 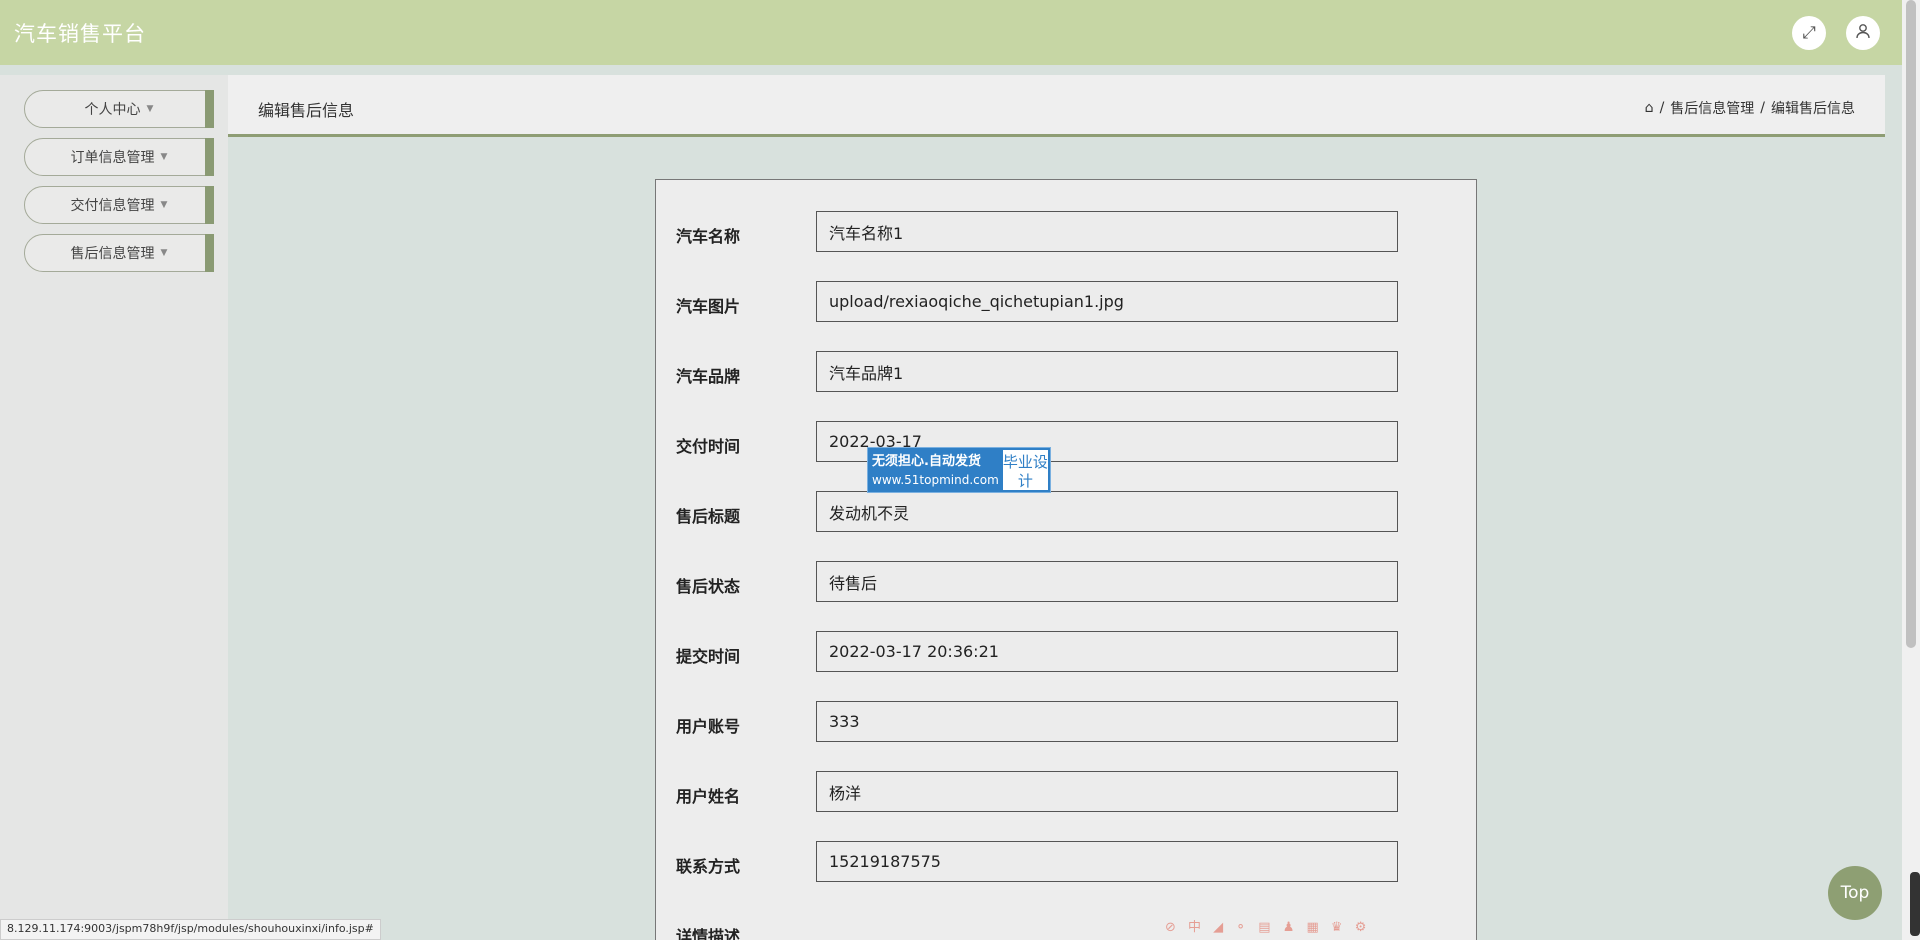 I want to click on ime-toolbar-icons: ⊘ 中 ◢ ⚬ ▤ ♟ ▦ ♛ ⚙, so click(x=1268, y=927).